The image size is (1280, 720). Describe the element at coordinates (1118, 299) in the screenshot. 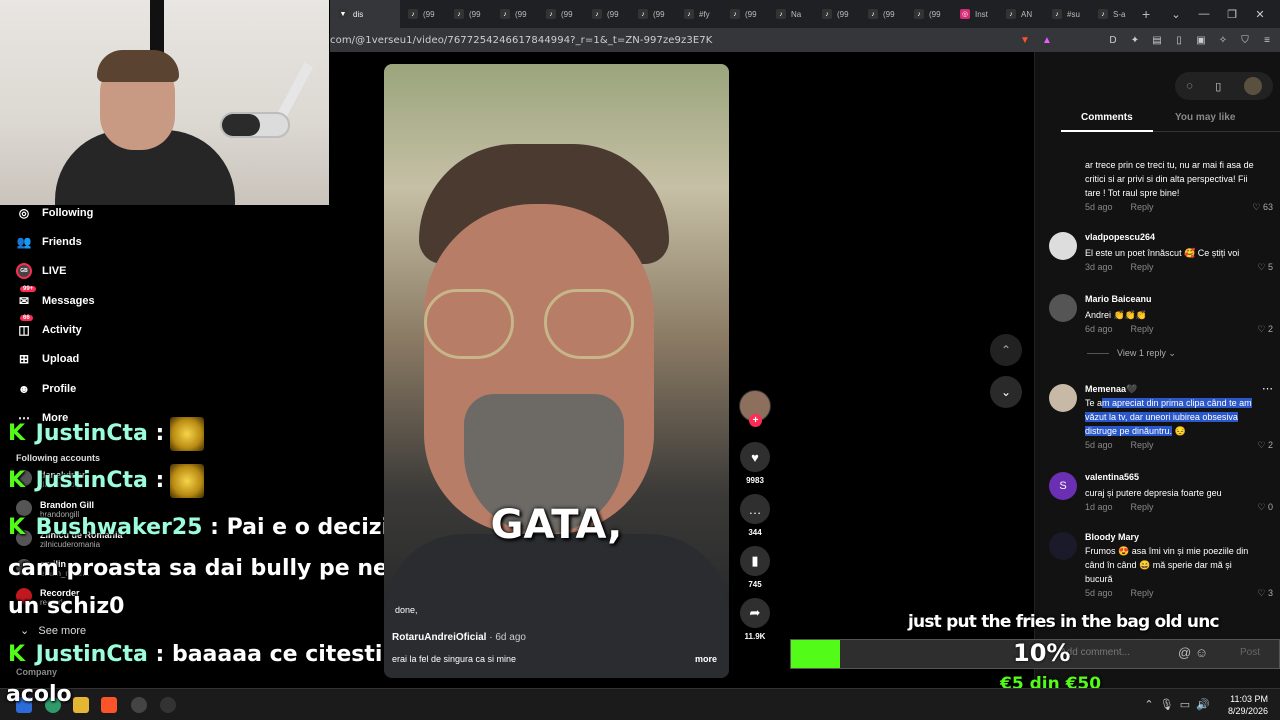

I see `comment-username: Mario Baiceanu` at that location.